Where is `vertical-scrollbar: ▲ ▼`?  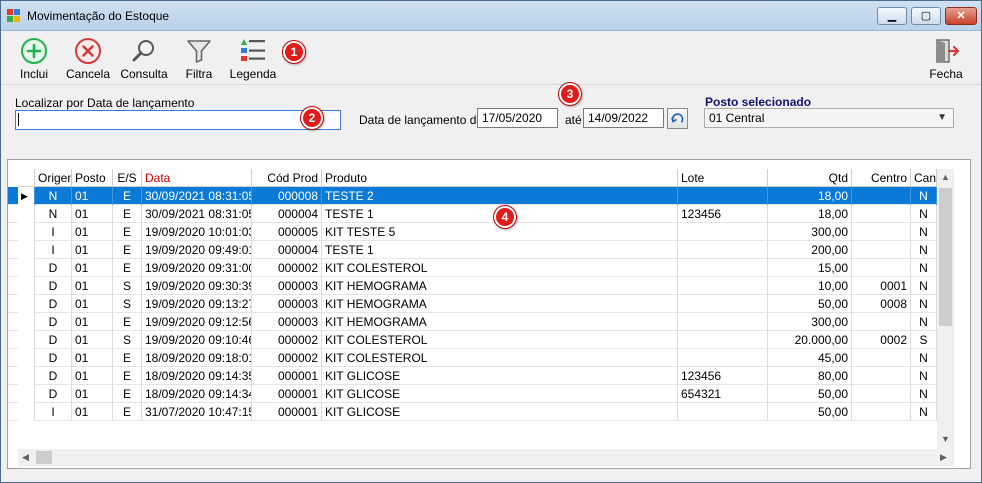
vertical-scrollbar: ▲ ▼ is located at coordinates (945, 309).